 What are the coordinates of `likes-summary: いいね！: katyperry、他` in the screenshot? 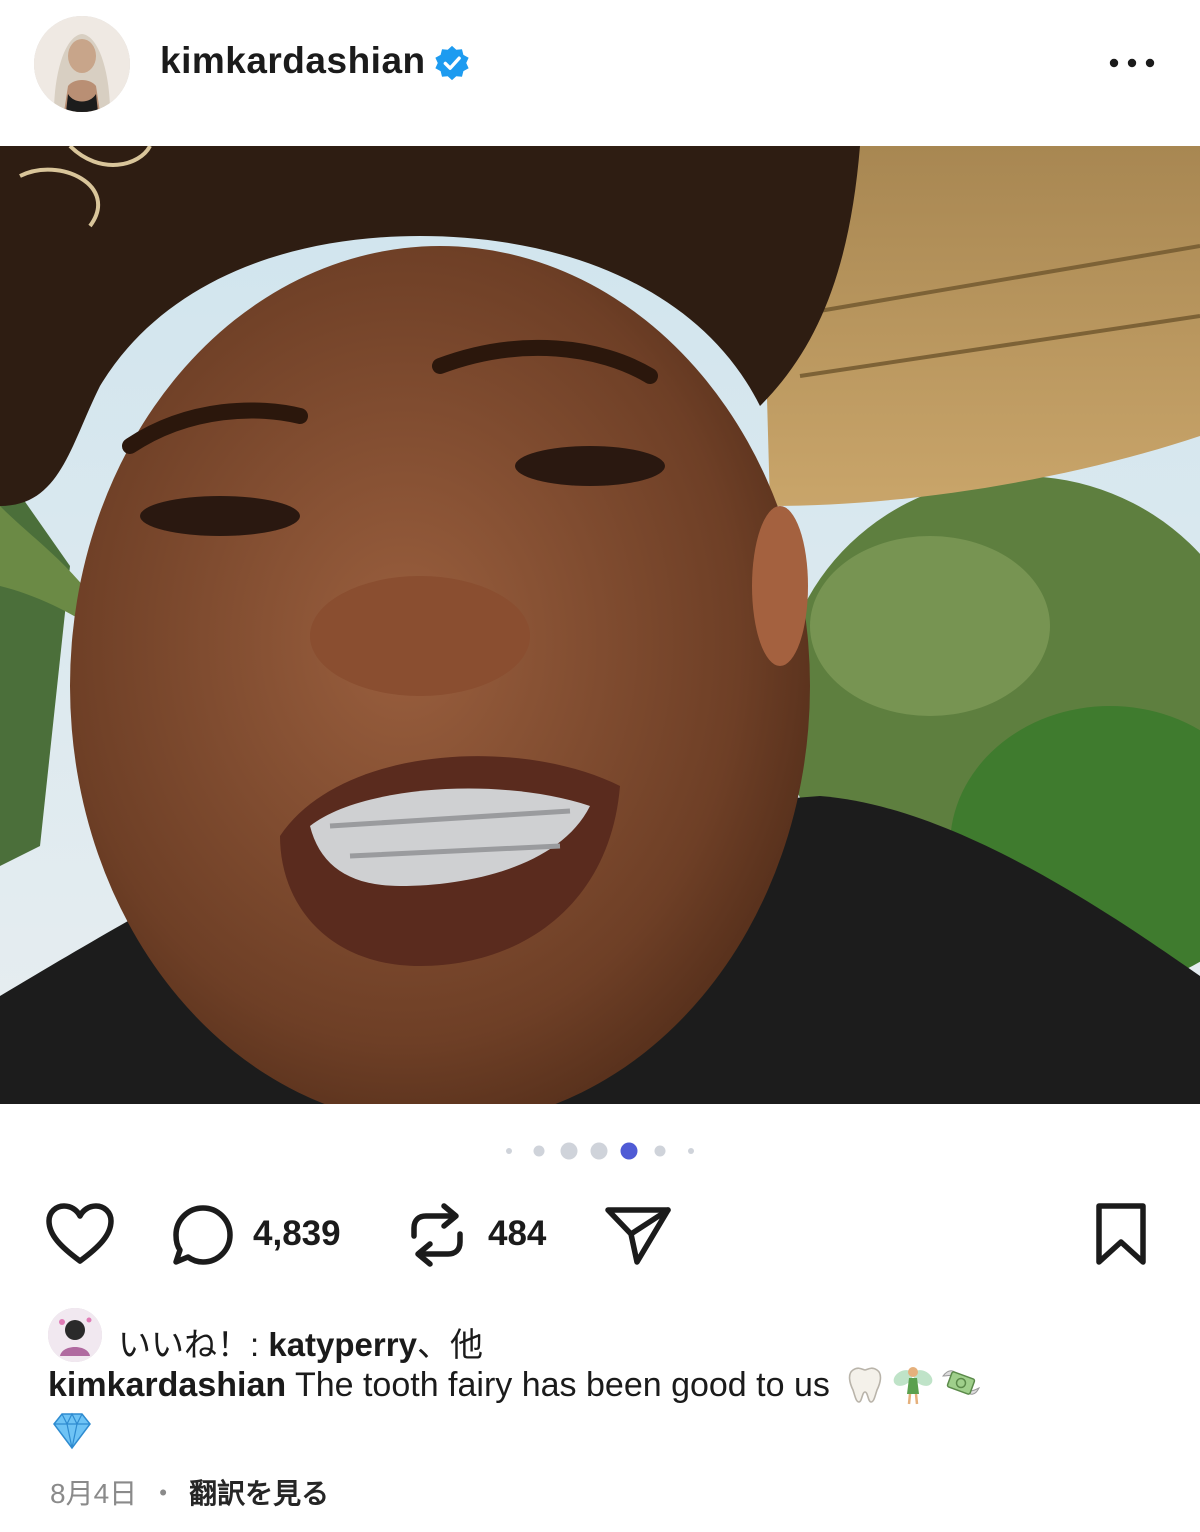 It's located at (598, 1336).